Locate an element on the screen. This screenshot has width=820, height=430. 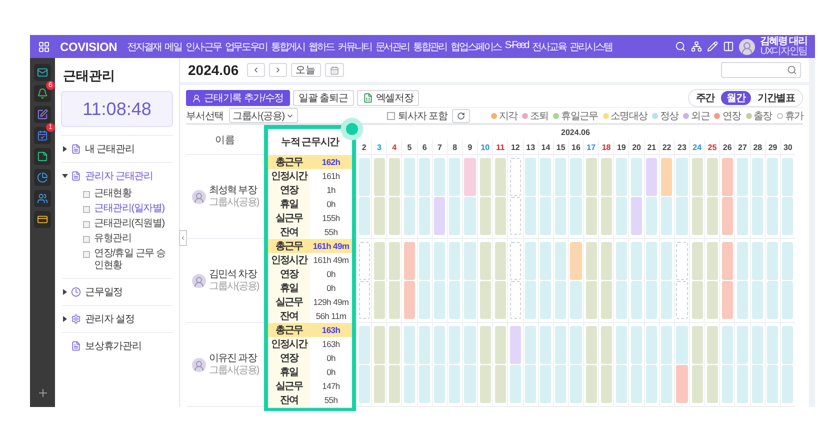
day-header: 16 is located at coordinates (576, 147).